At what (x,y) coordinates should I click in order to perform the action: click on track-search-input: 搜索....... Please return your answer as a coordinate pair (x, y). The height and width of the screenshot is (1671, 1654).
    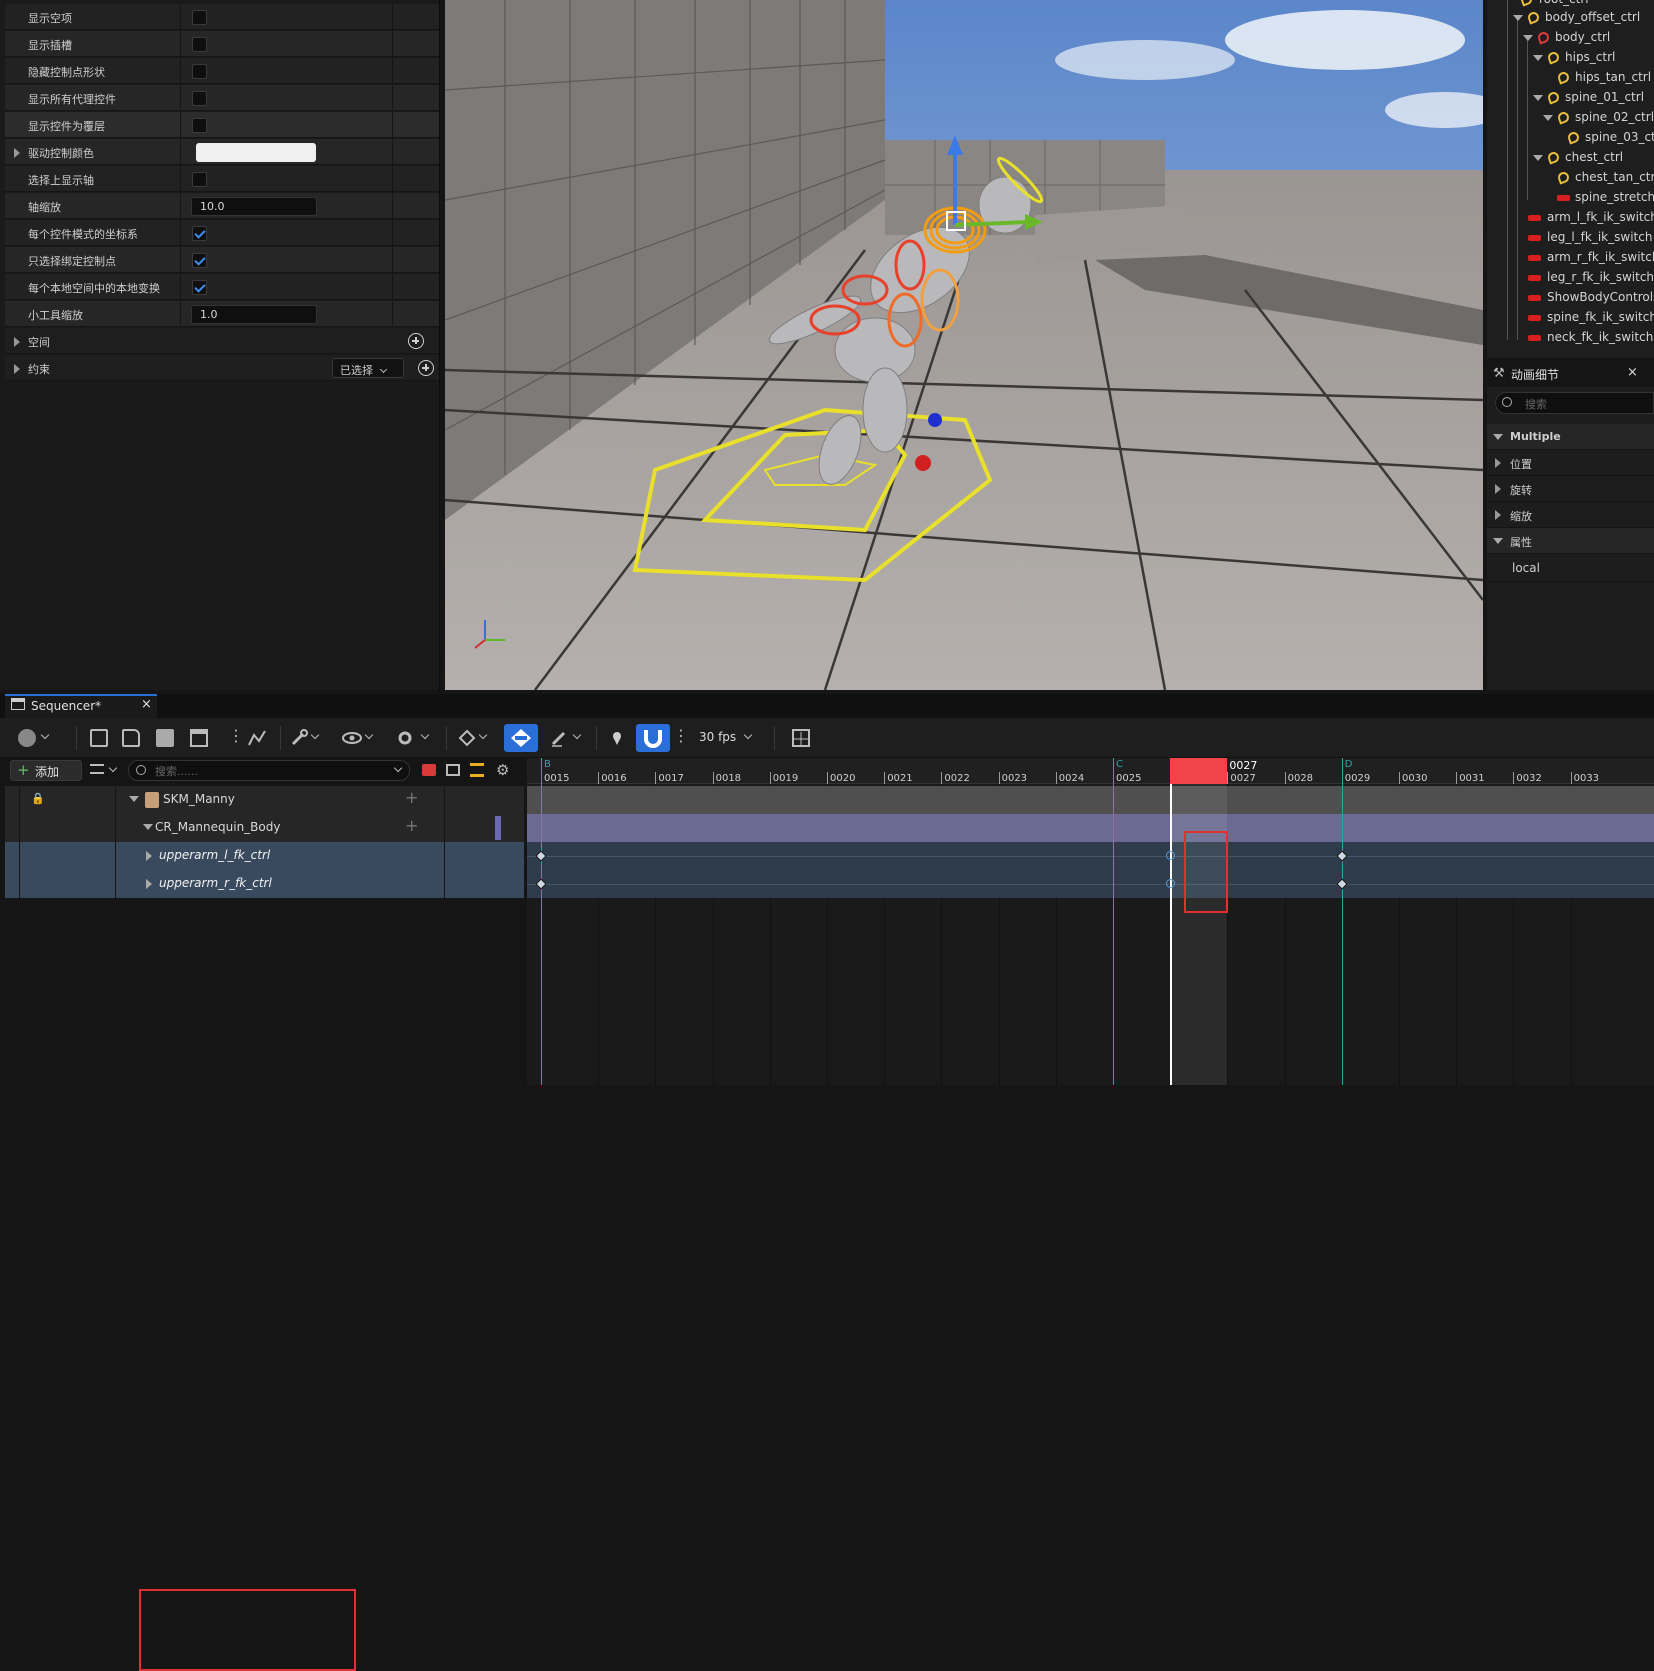
    Looking at the image, I should click on (269, 770).